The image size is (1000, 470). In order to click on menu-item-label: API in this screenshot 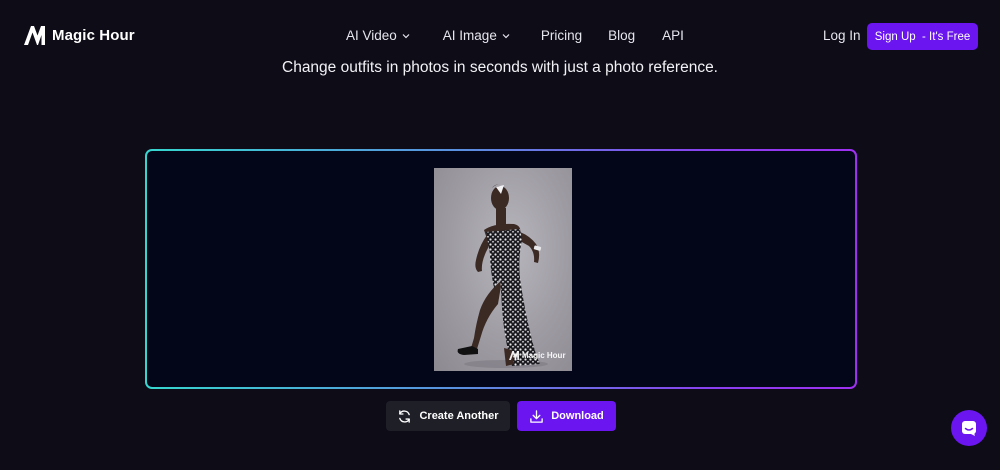, I will do `click(673, 35)`.